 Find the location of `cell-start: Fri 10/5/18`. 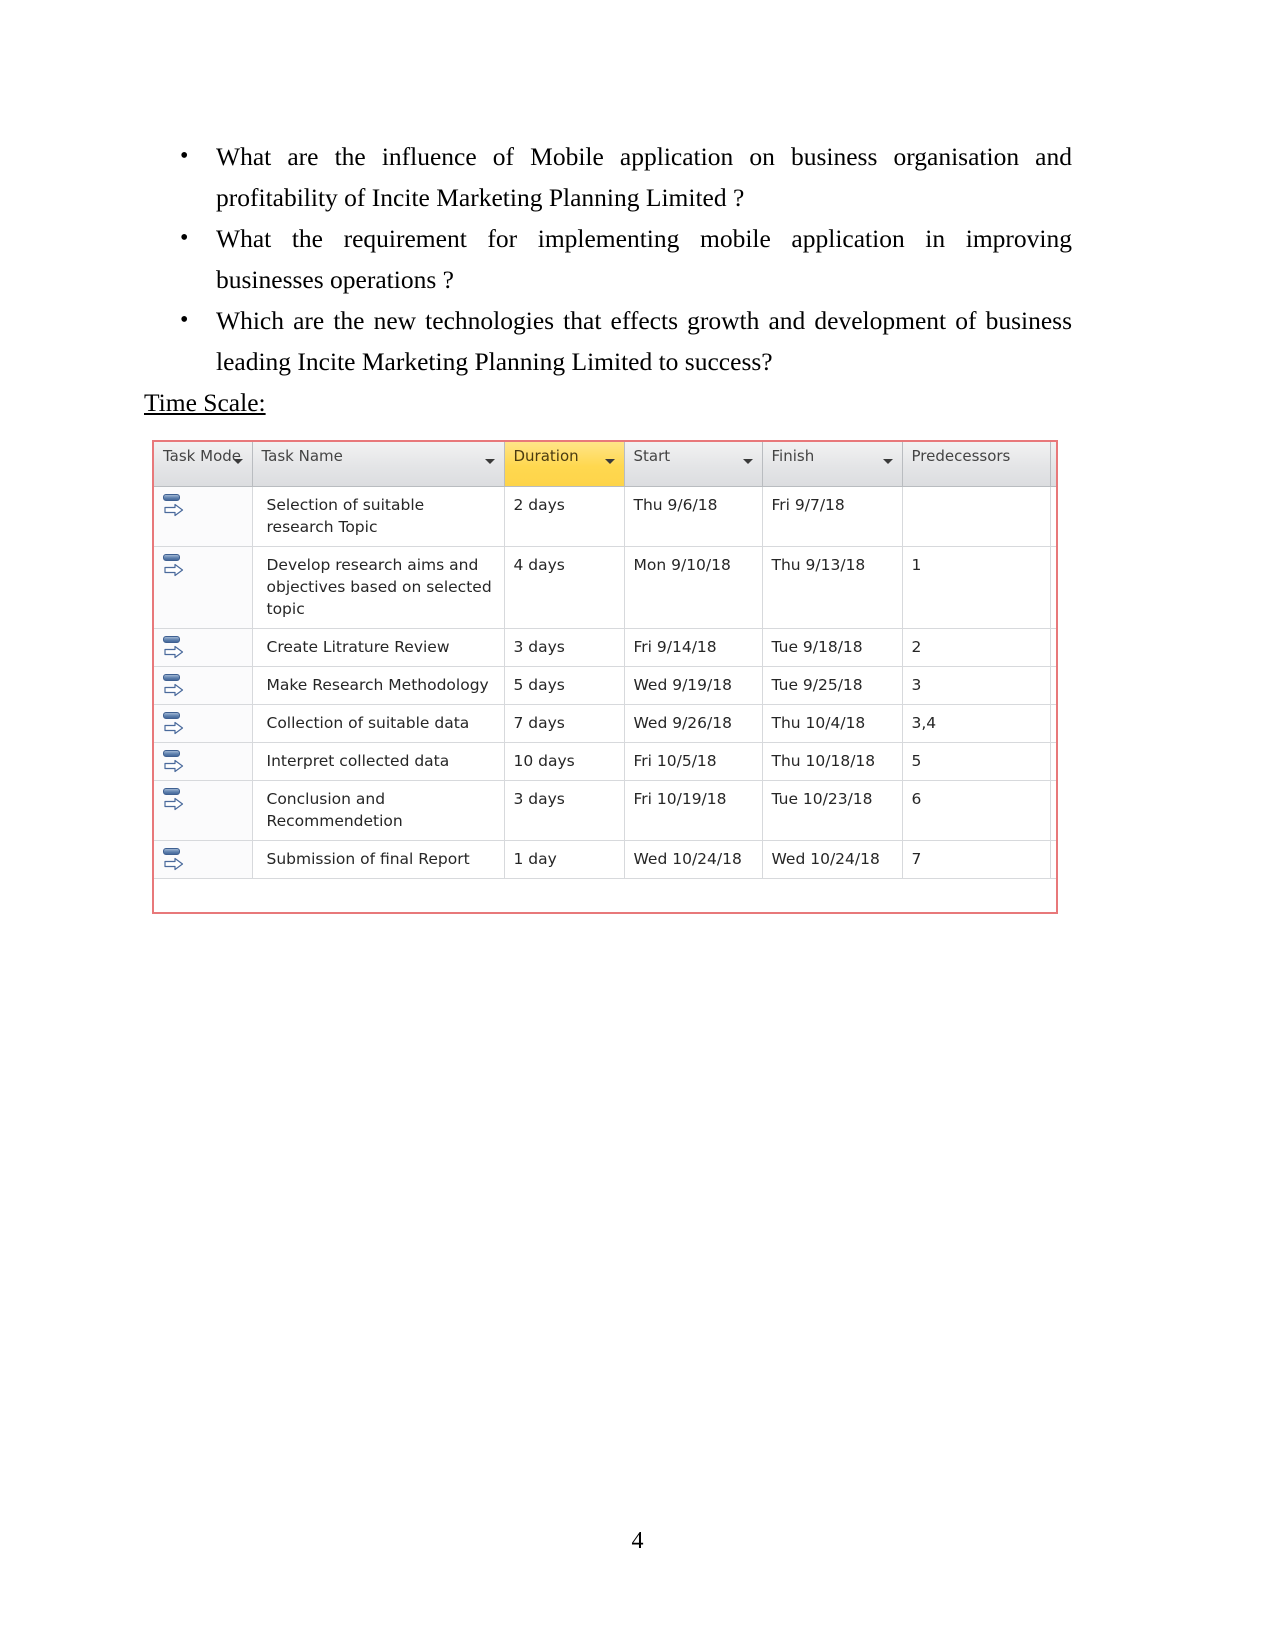

cell-start: Fri 10/5/18 is located at coordinates (693, 761).